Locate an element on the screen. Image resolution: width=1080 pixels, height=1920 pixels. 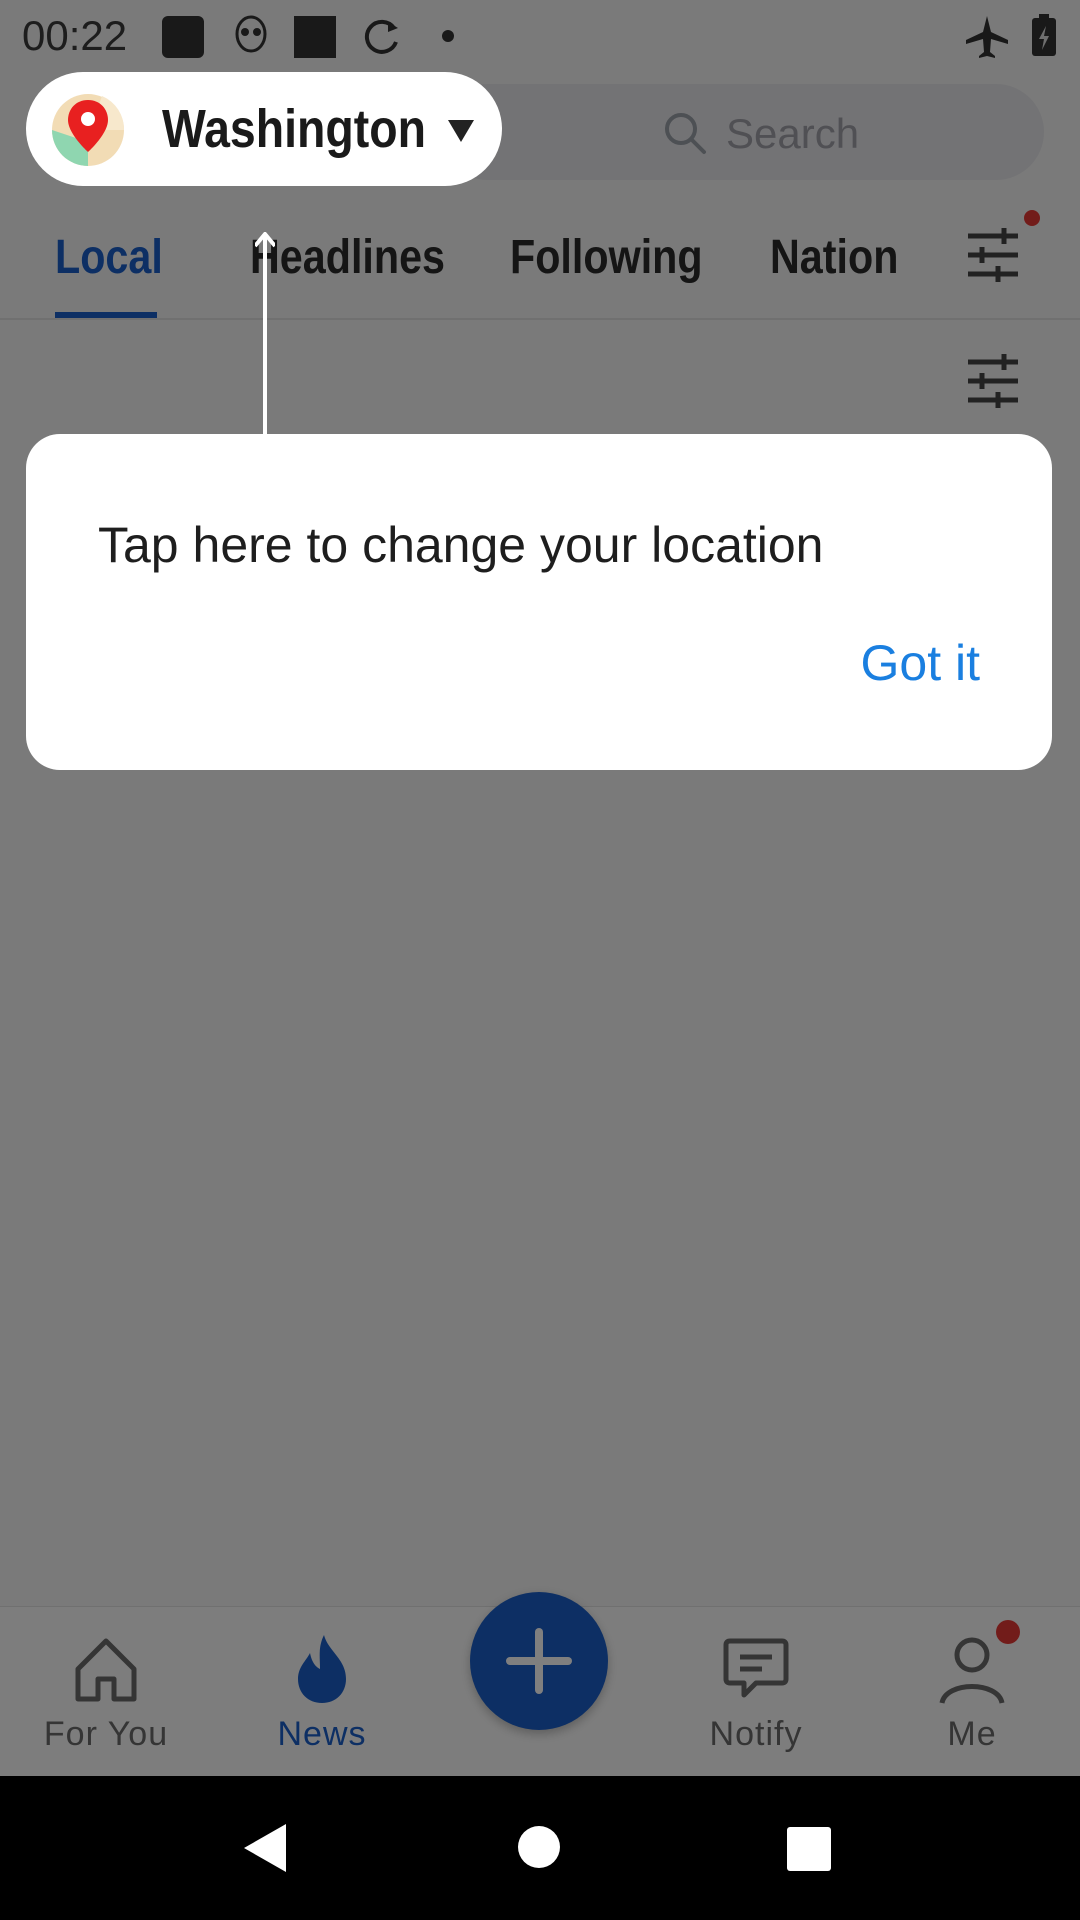
recents-icon is located at coordinates (809, 1849).